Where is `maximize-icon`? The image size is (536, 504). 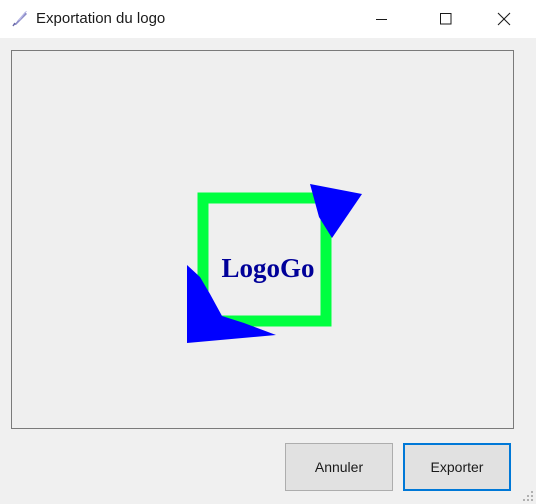
maximize-icon is located at coordinates (446, 19).